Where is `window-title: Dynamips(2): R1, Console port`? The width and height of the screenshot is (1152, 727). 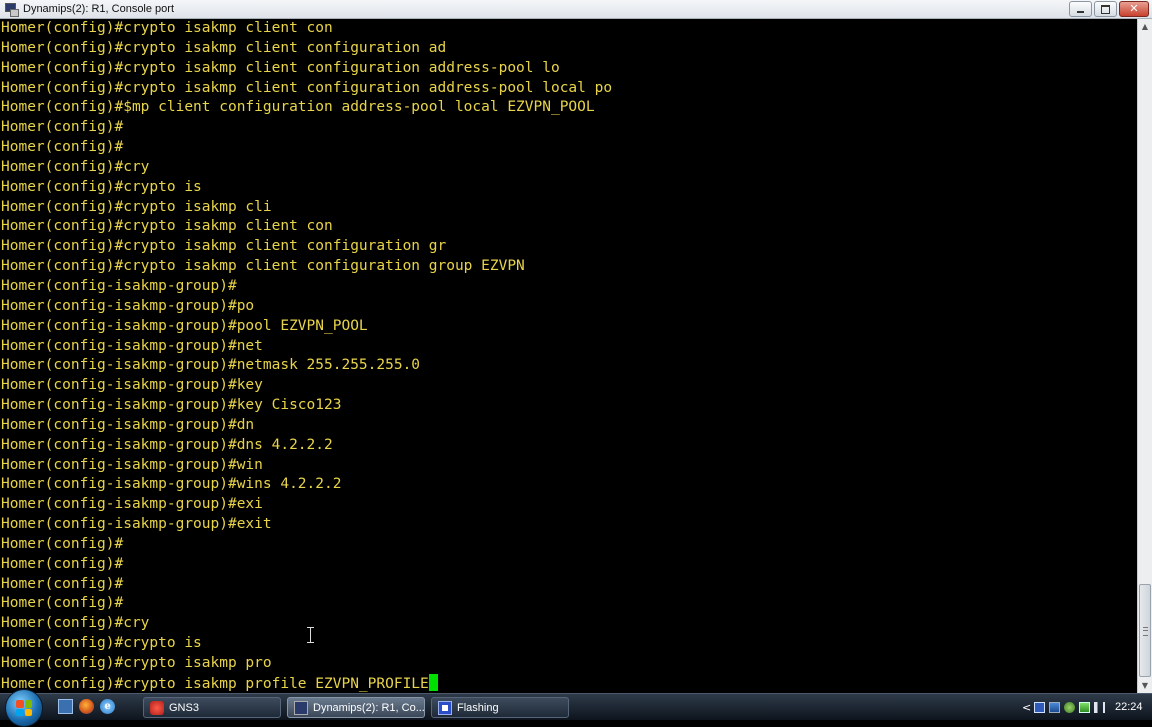
window-title: Dynamips(2): R1, Console port is located at coordinates (99, 9).